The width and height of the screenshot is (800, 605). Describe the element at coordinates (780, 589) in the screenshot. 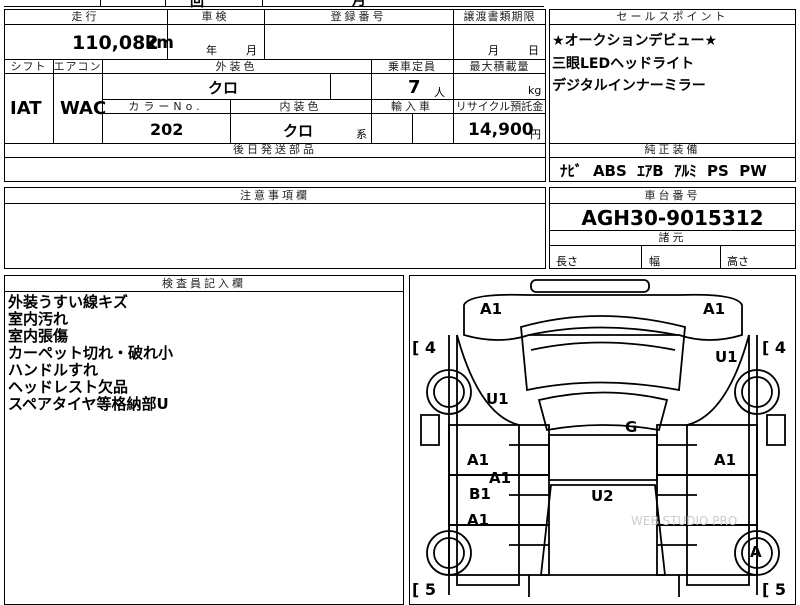

I see `tire-right-rear-value: 5` at that location.